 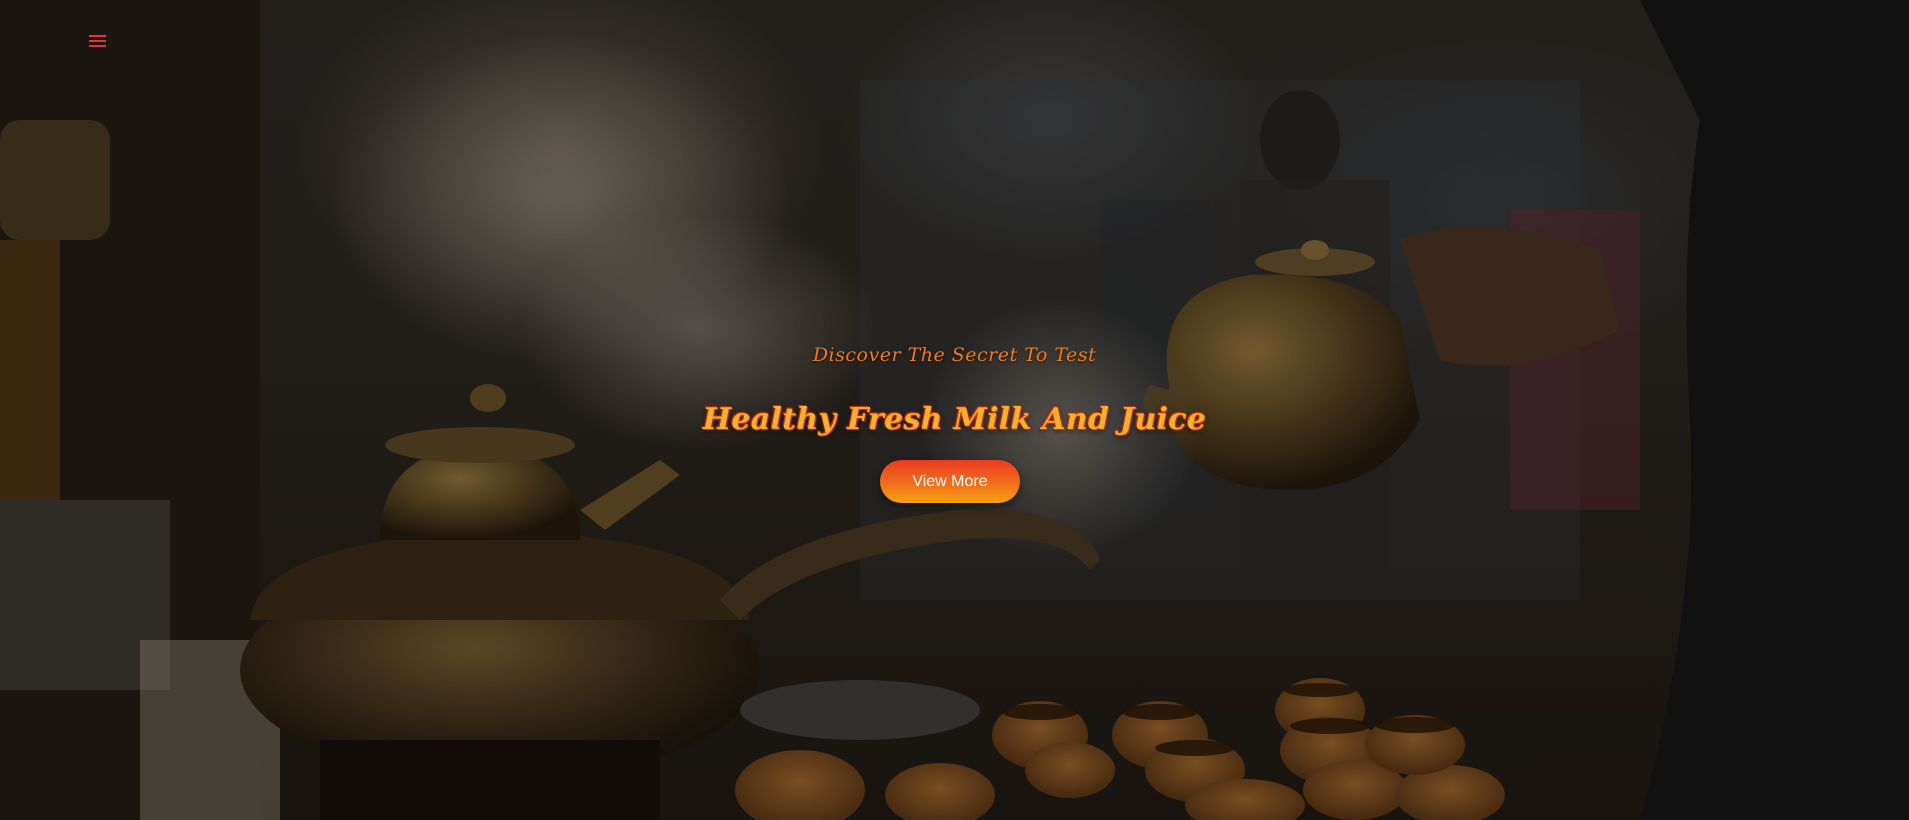 What do you see at coordinates (950, 481) in the screenshot?
I see `view-more-button: View More` at bounding box center [950, 481].